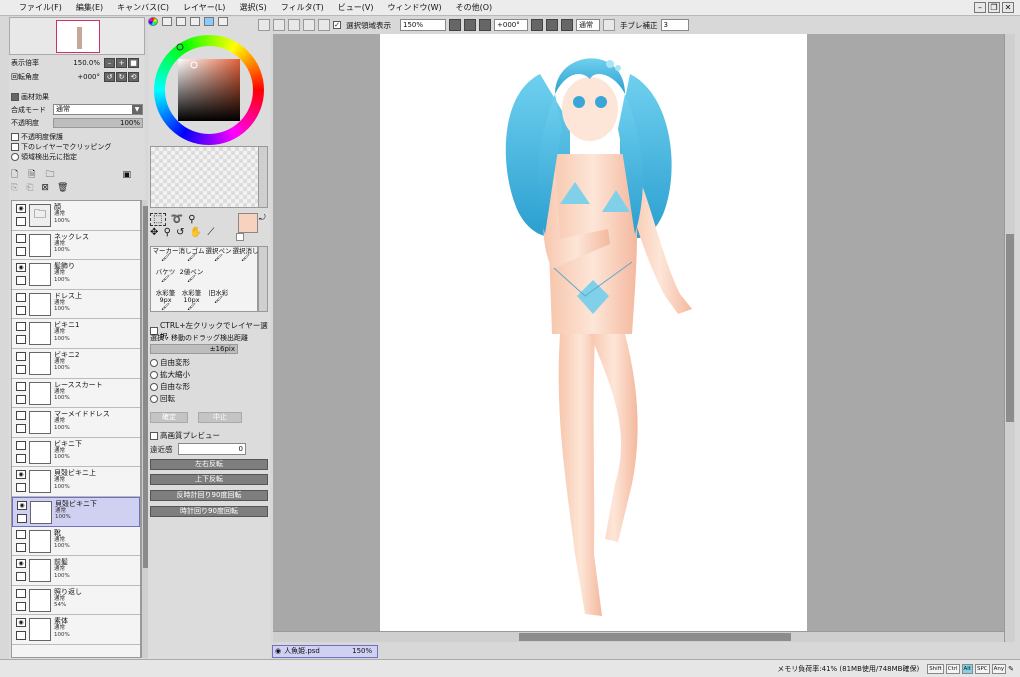 The width and height of the screenshot is (1020, 677). I want to click on zoom-select: 150%, so click(423, 25).